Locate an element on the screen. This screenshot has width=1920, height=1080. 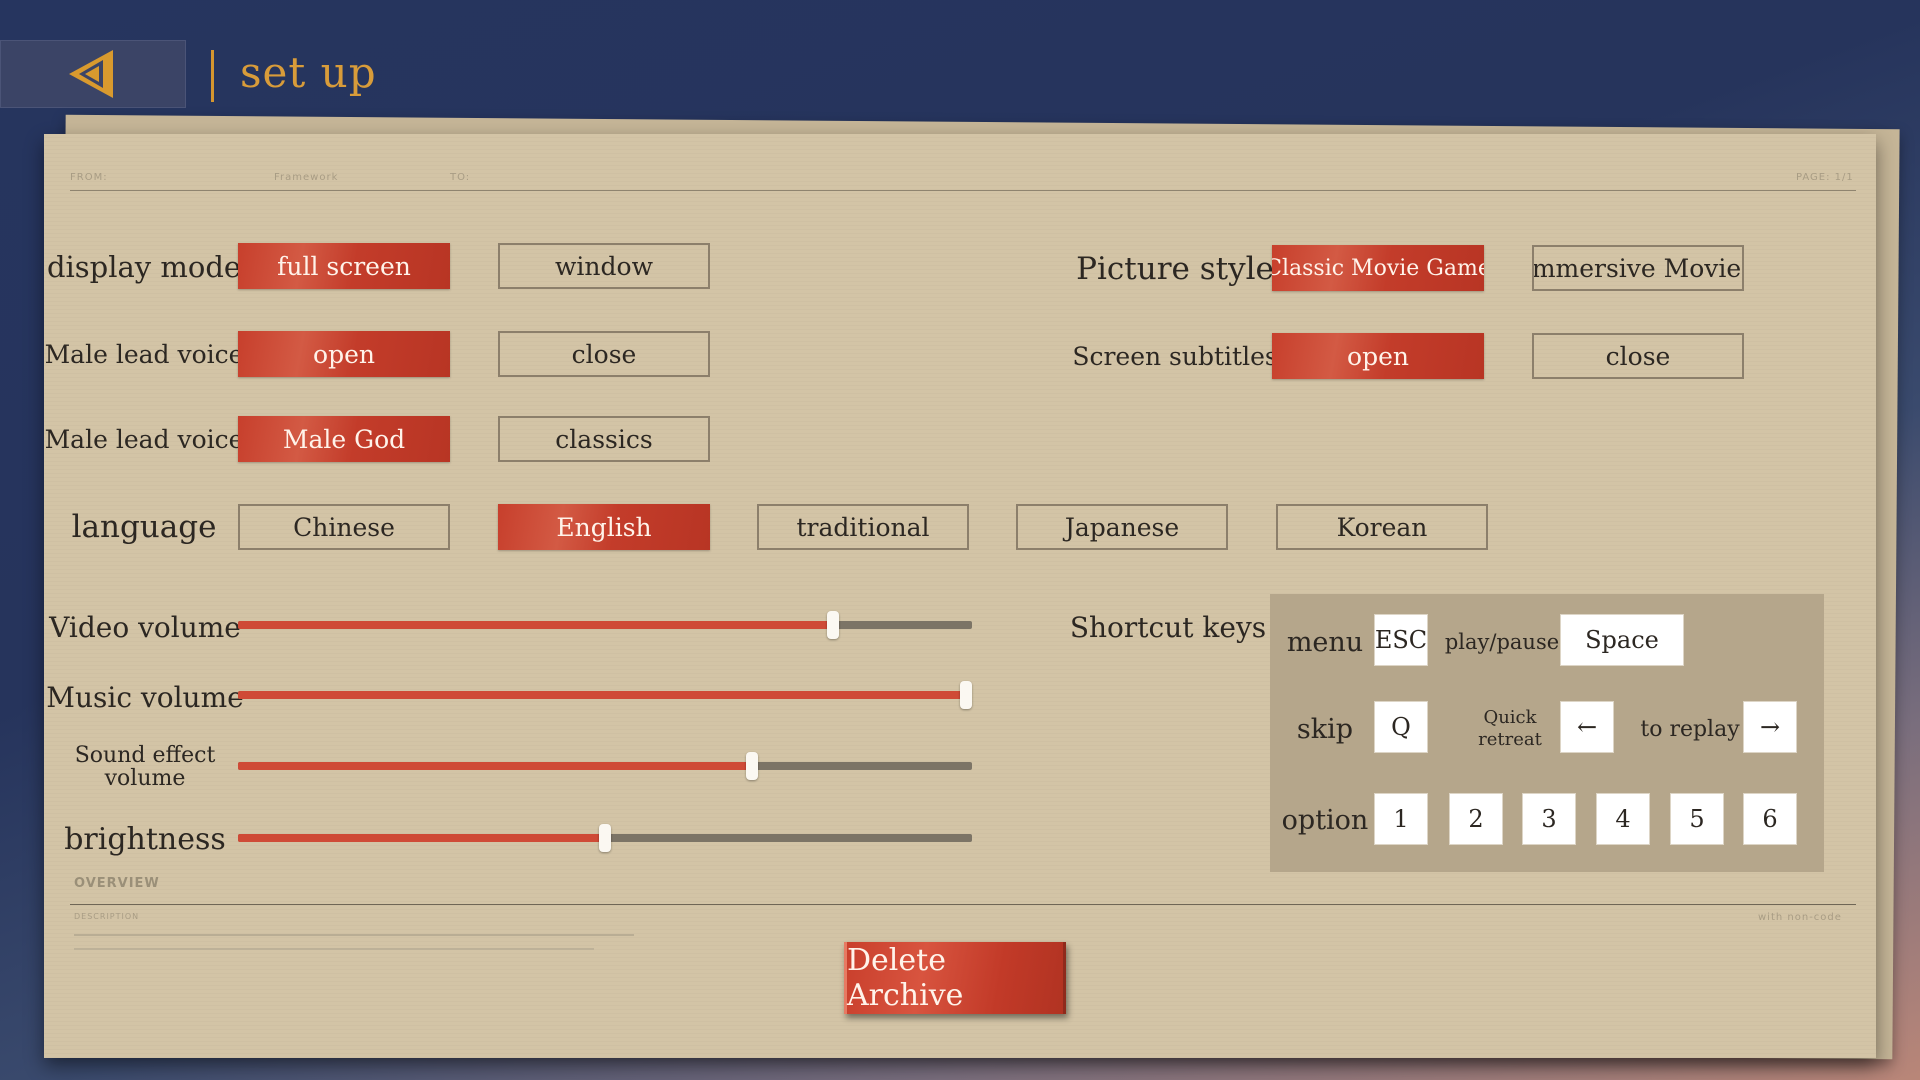
paper-with-code: with non-code is located at coordinates (1800, 917).